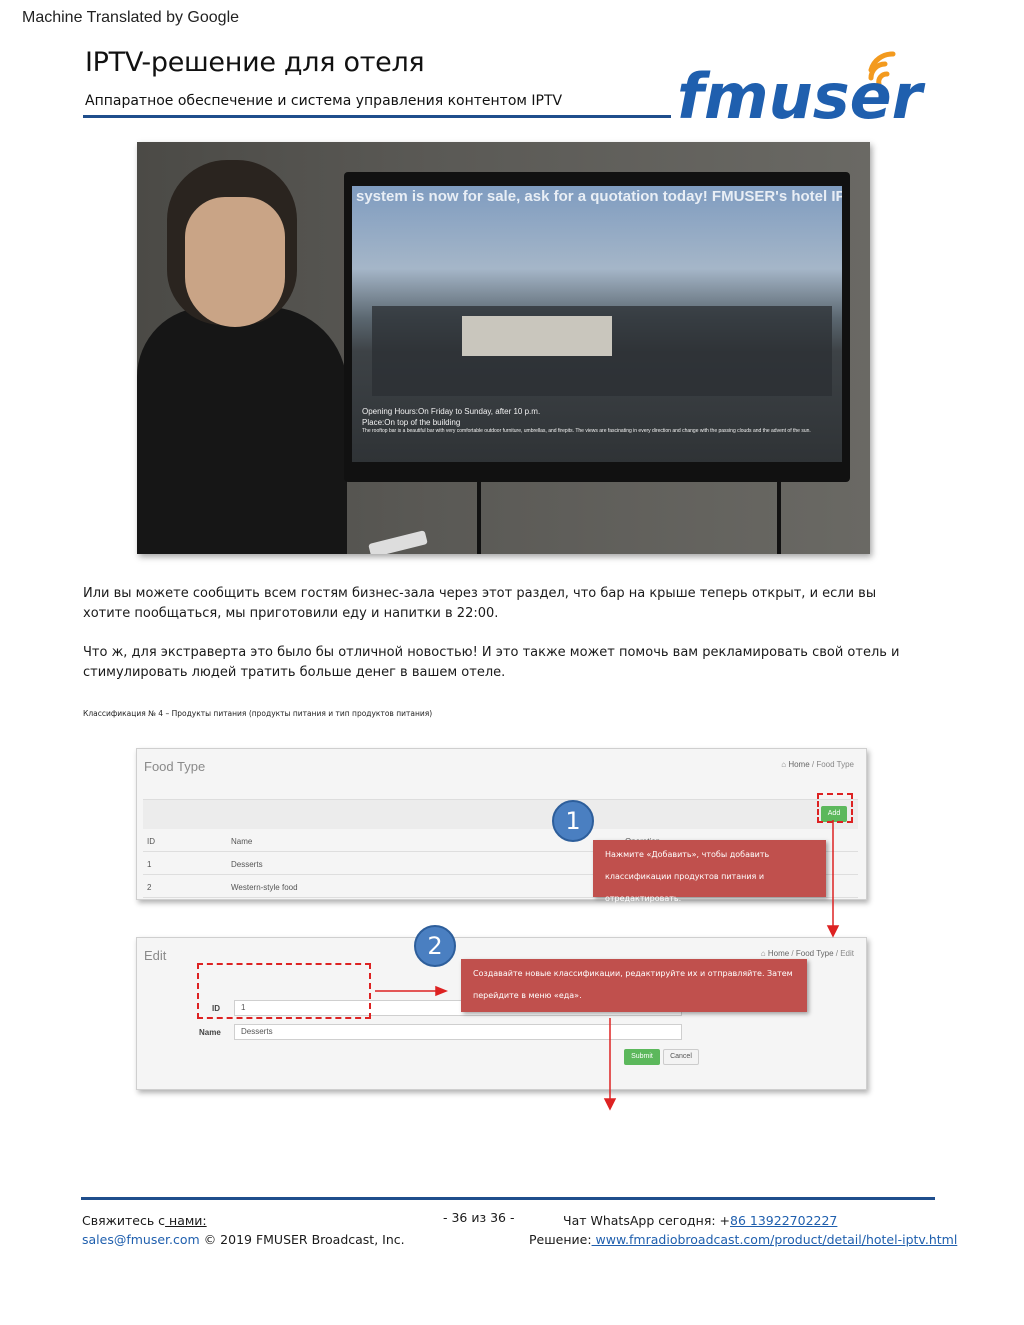 The width and height of the screenshot is (1024, 1325). Describe the element at coordinates (149, 887) in the screenshot. I see `row-id: 2` at that location.